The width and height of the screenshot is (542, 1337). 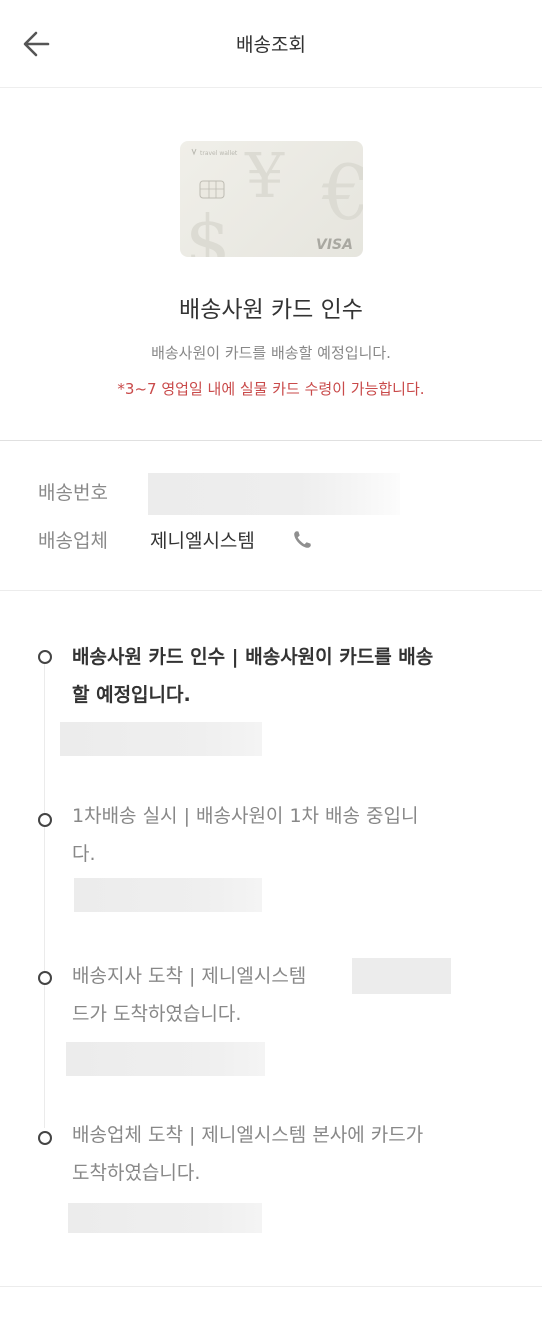 What do you see at coordinates (401, 976) in the screenshot?
I see `branch-name-redacted` at bounding box center [401, 976].